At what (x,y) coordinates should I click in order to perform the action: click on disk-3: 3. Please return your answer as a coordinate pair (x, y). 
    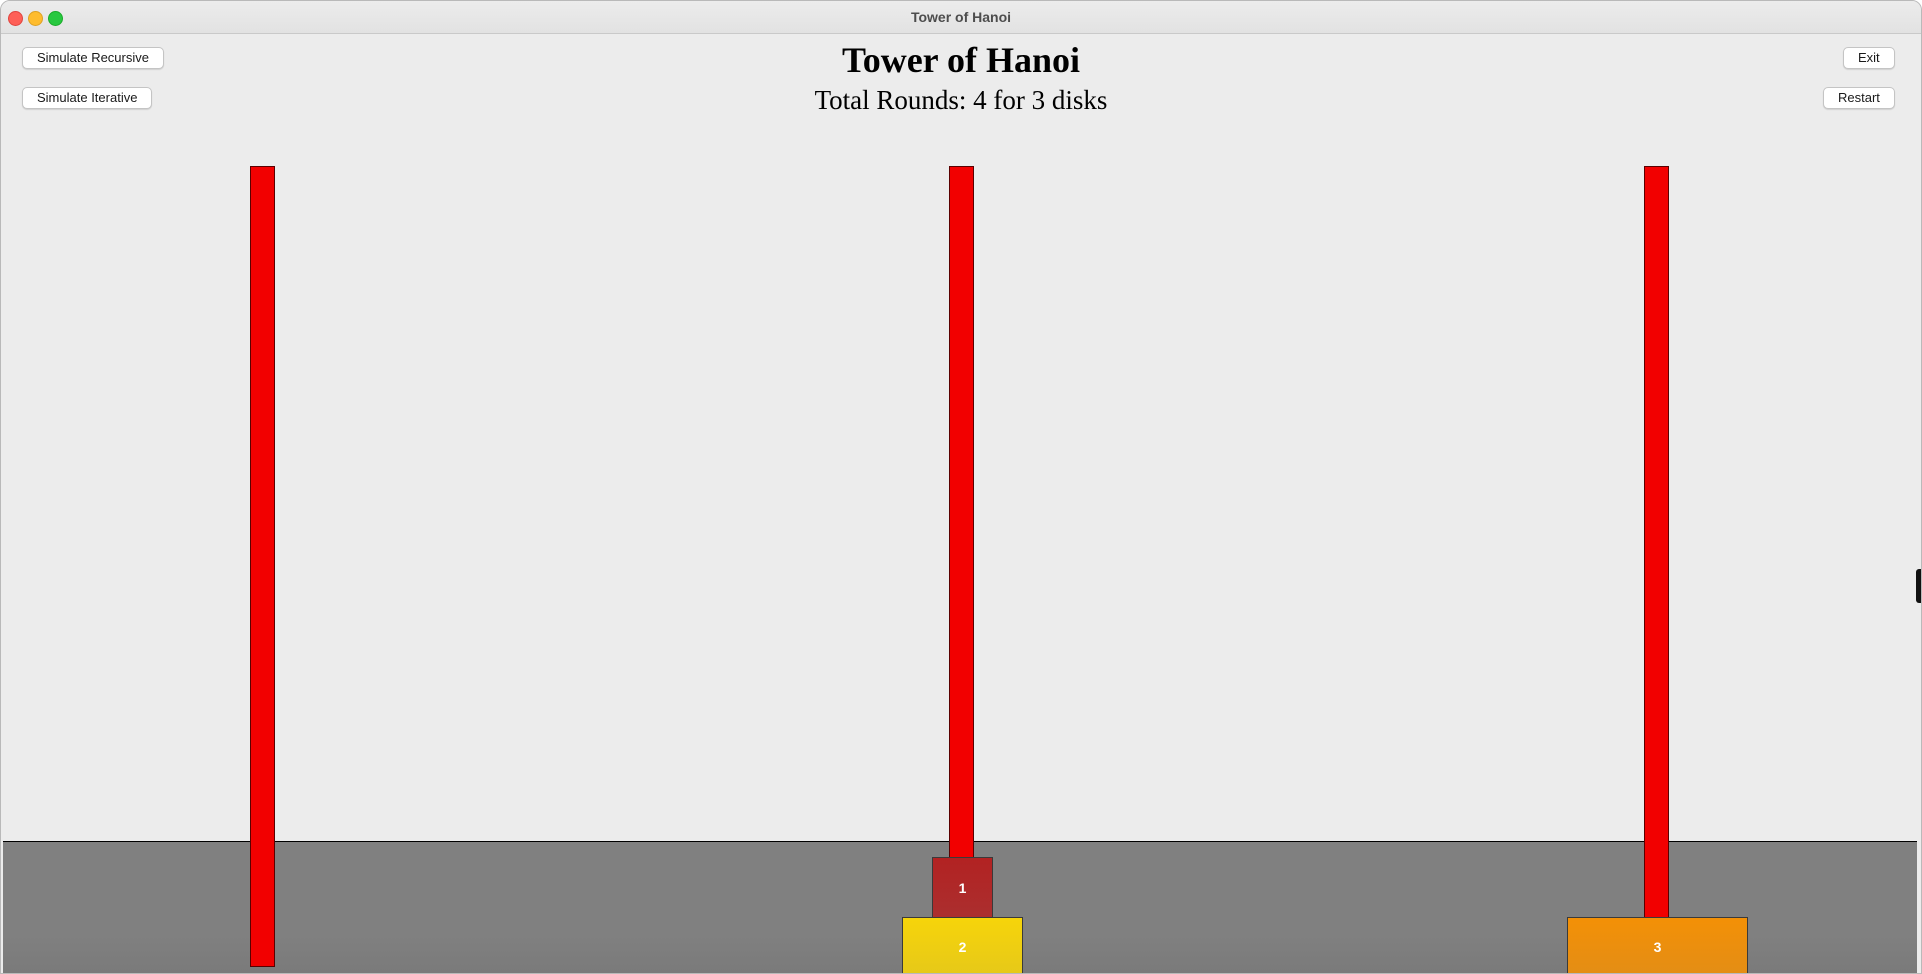
    Looking at the image, I should click on (1657, 945).